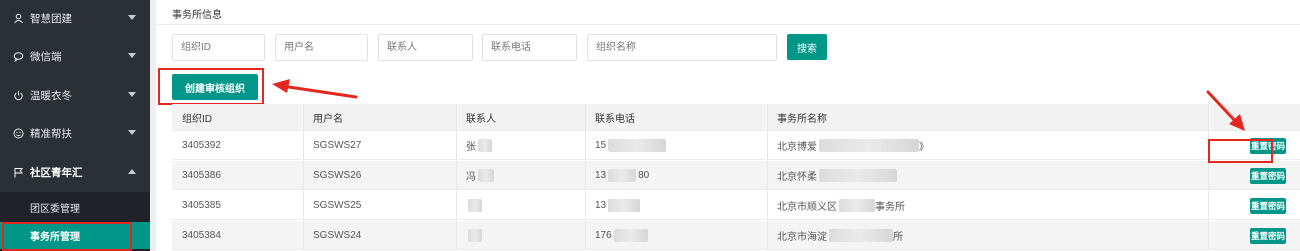 This screenshot has height=251, width=1300. Describe the element at coordinates (51, 18) in the screenshot. I see `sidebar-item-label: 智慧团建` at that location.